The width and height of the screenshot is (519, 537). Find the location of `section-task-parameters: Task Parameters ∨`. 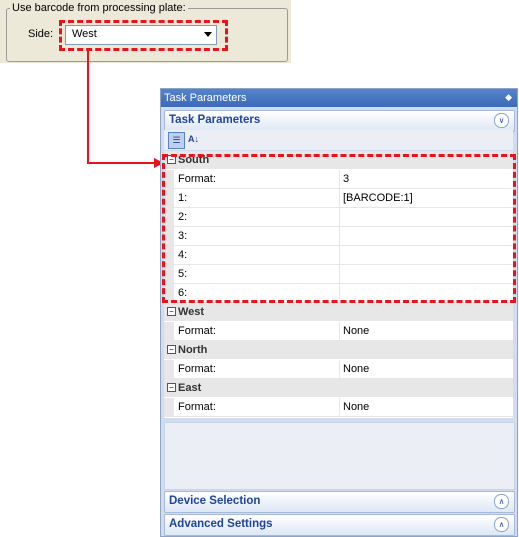

section-task-parameters: Task Parameters ∨ is located at coordinates (339, 121).